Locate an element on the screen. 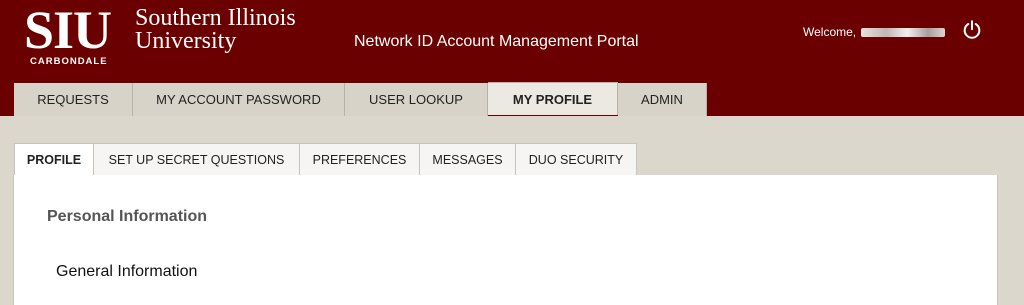 The height and width of the screenshot is (305, 1024). subtab-set-up-secret-questions: SET UP SECRET QUESTIONS is located at coordinates (197, 159).